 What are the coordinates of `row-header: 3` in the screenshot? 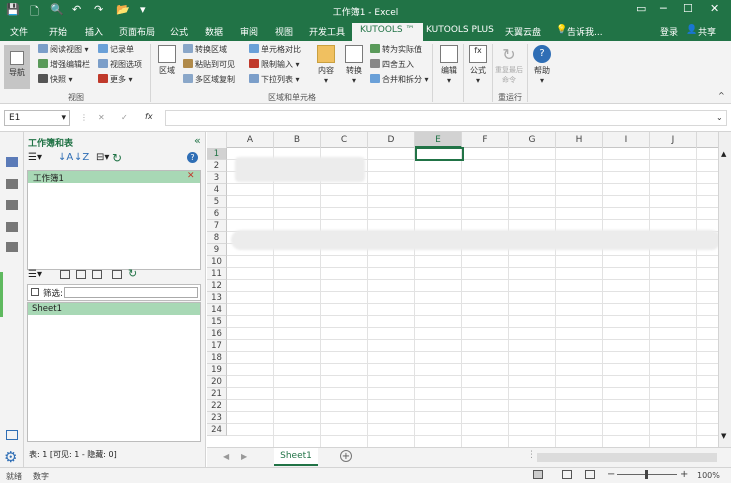 It's located at (217, 178).